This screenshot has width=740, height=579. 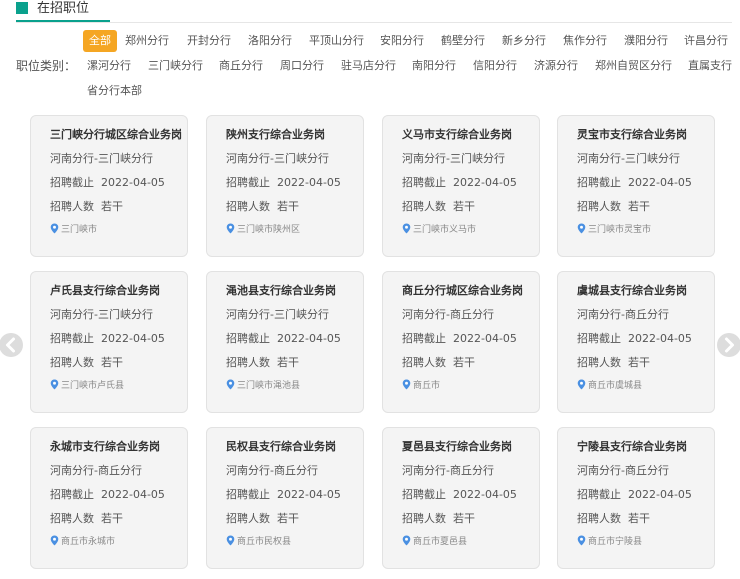 I want to click on filter-chip: 郑州分行, so click(x=147, y=41).